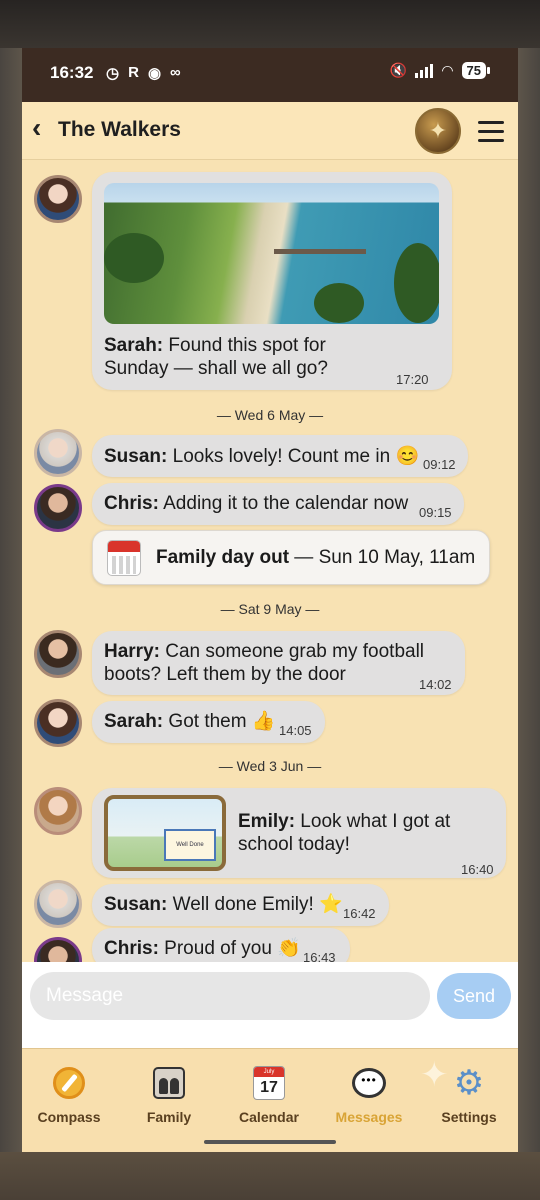 This screenshot has height=1200, width=540. What do you see at coordinates (270, 75) in the screenshot?
I see `status-bar: 16:32 ◷ R ◉ ∞ 🔇 ◠ 75` at bounding box center [270, 75].